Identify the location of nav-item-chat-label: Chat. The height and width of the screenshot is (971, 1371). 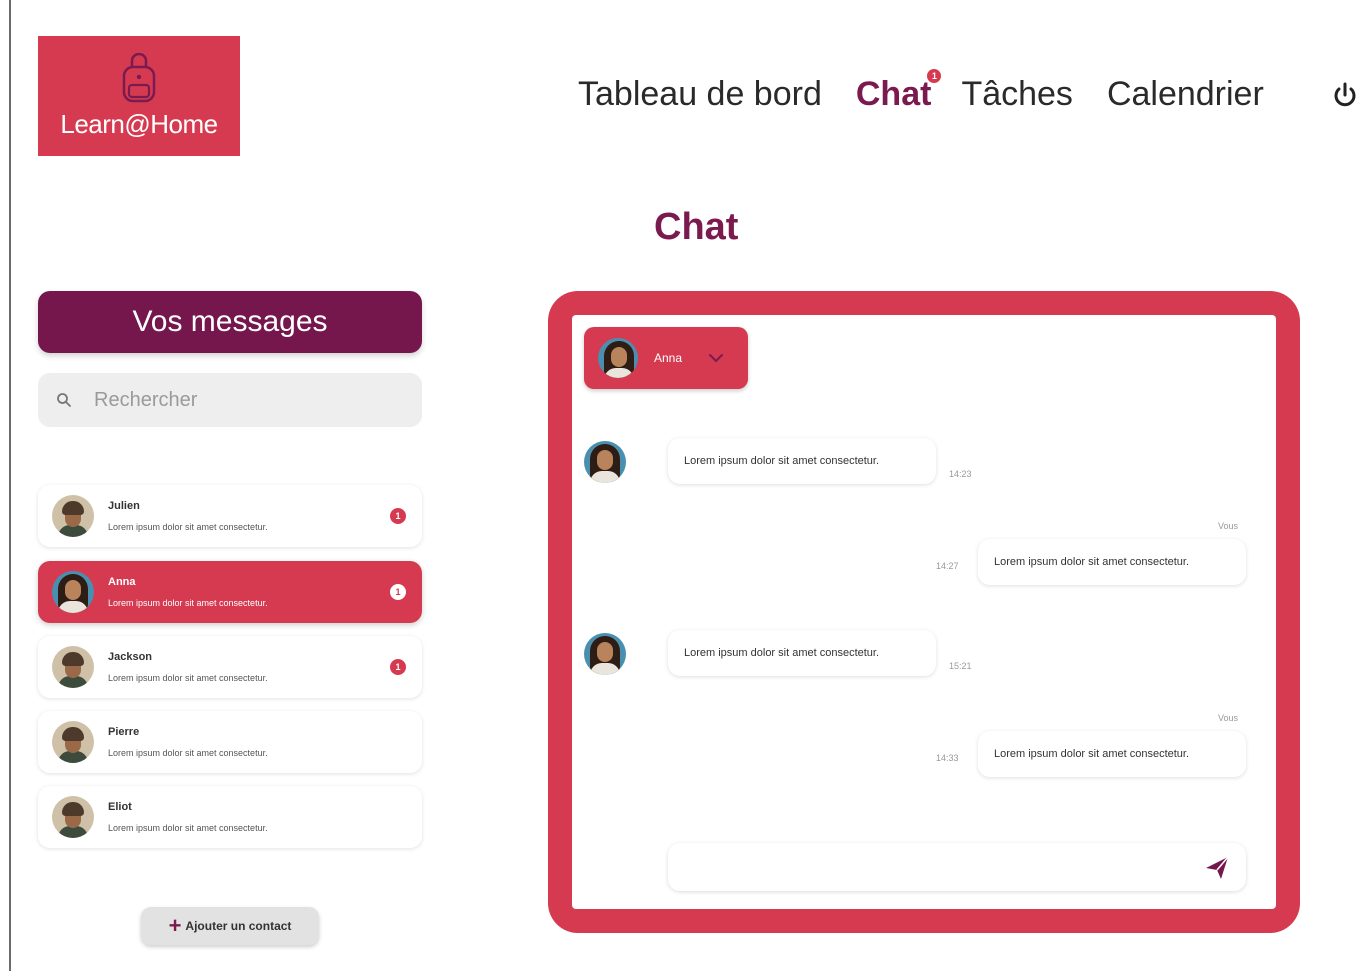
(893, 93).